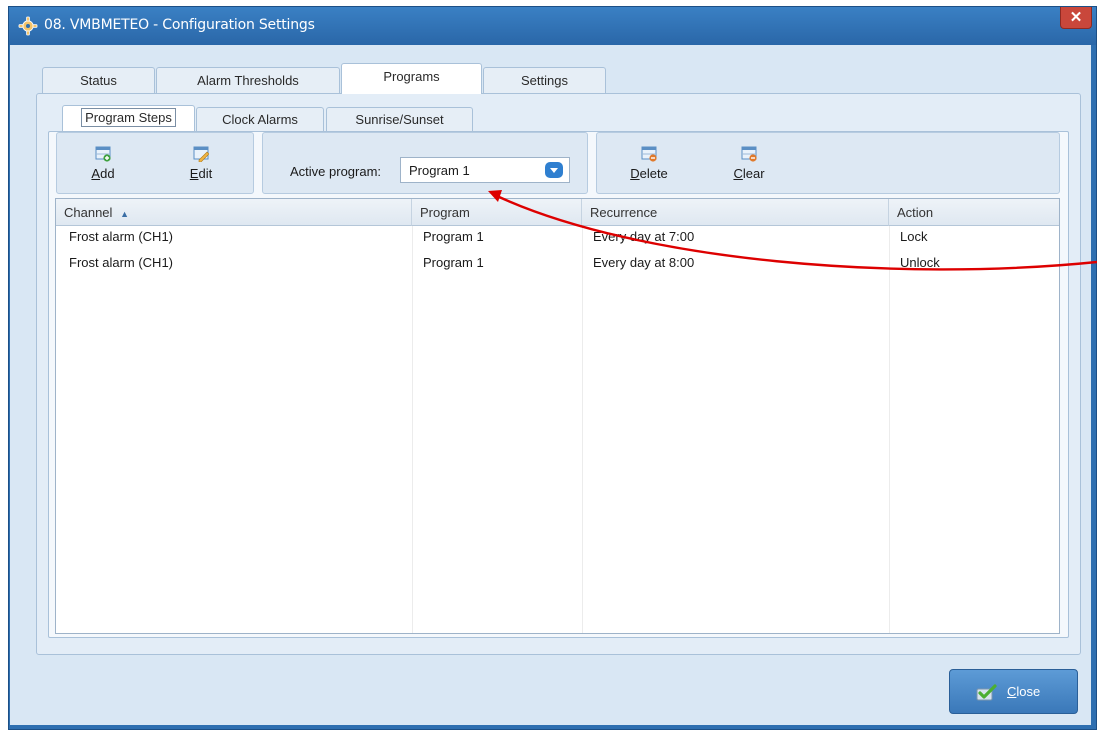 This screenshot has height=733, width=1097. I want to click on add-row-icon, so click(103, 154).